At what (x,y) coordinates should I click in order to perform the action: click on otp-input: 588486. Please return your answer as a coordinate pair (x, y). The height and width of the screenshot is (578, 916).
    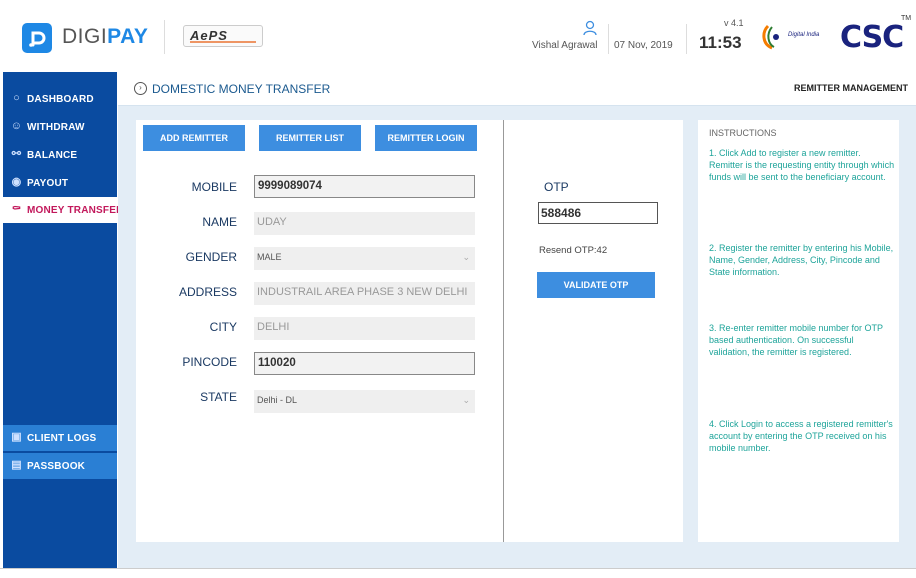
    Looking at the image, I should click on (598, 213).